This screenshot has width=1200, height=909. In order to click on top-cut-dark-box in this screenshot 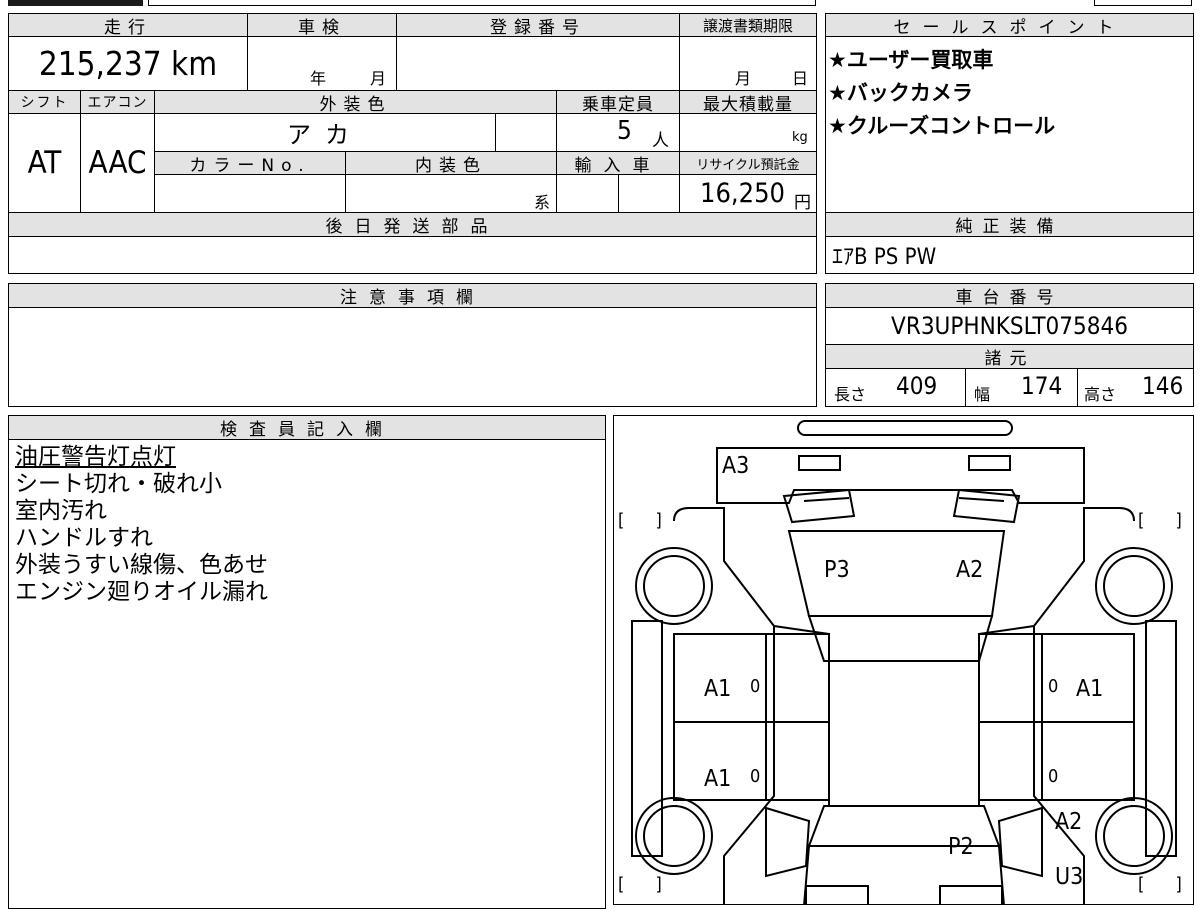, I will do `click(75, 3)`.